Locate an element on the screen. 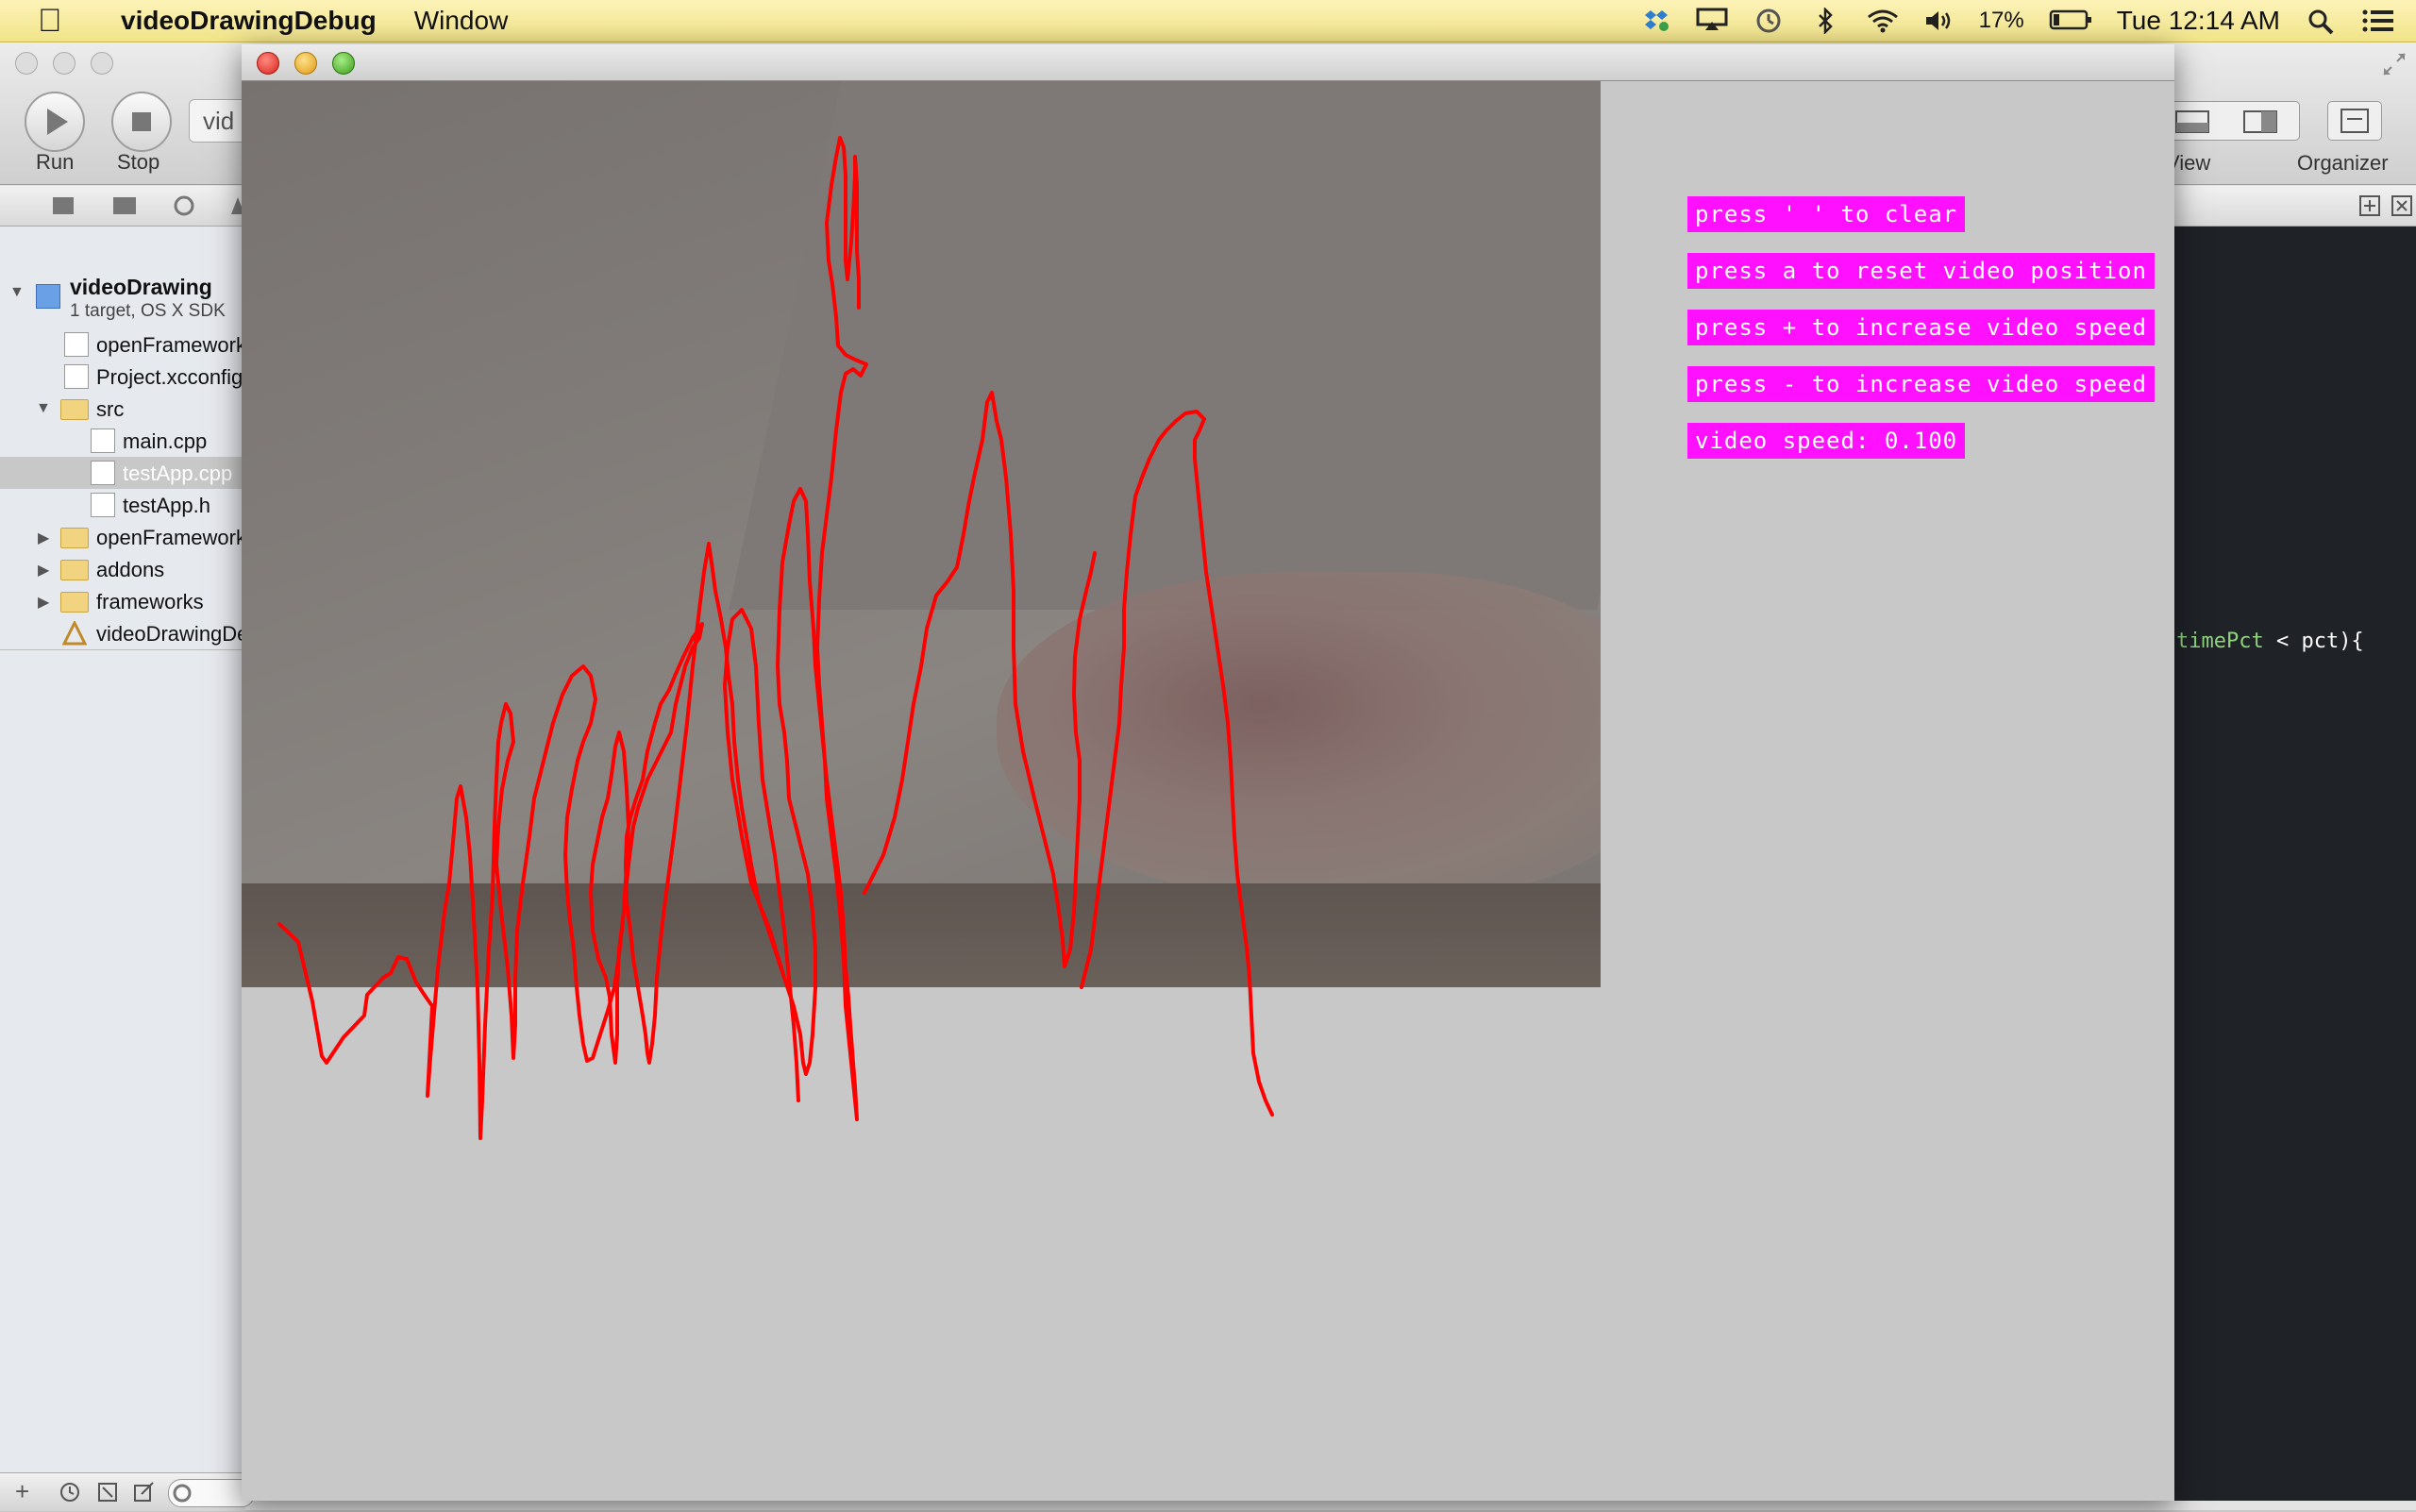 This screenshot has height=1512, width=2416. airplay-icon is located at coordinates (1712, 21).